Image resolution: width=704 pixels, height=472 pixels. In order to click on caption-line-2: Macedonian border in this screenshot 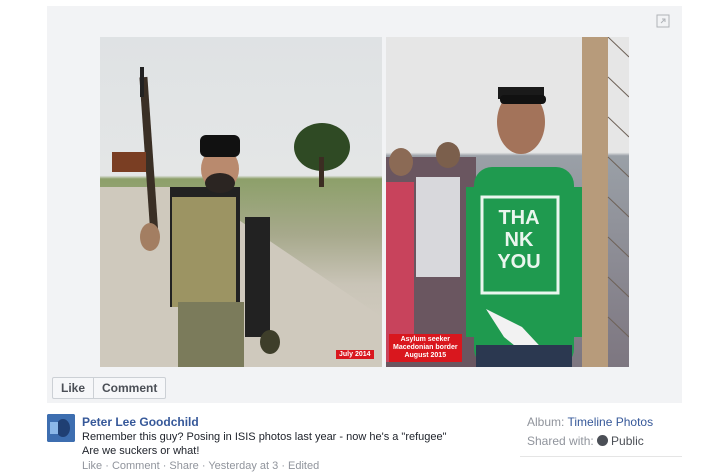, I will do `click(425, 347)`.